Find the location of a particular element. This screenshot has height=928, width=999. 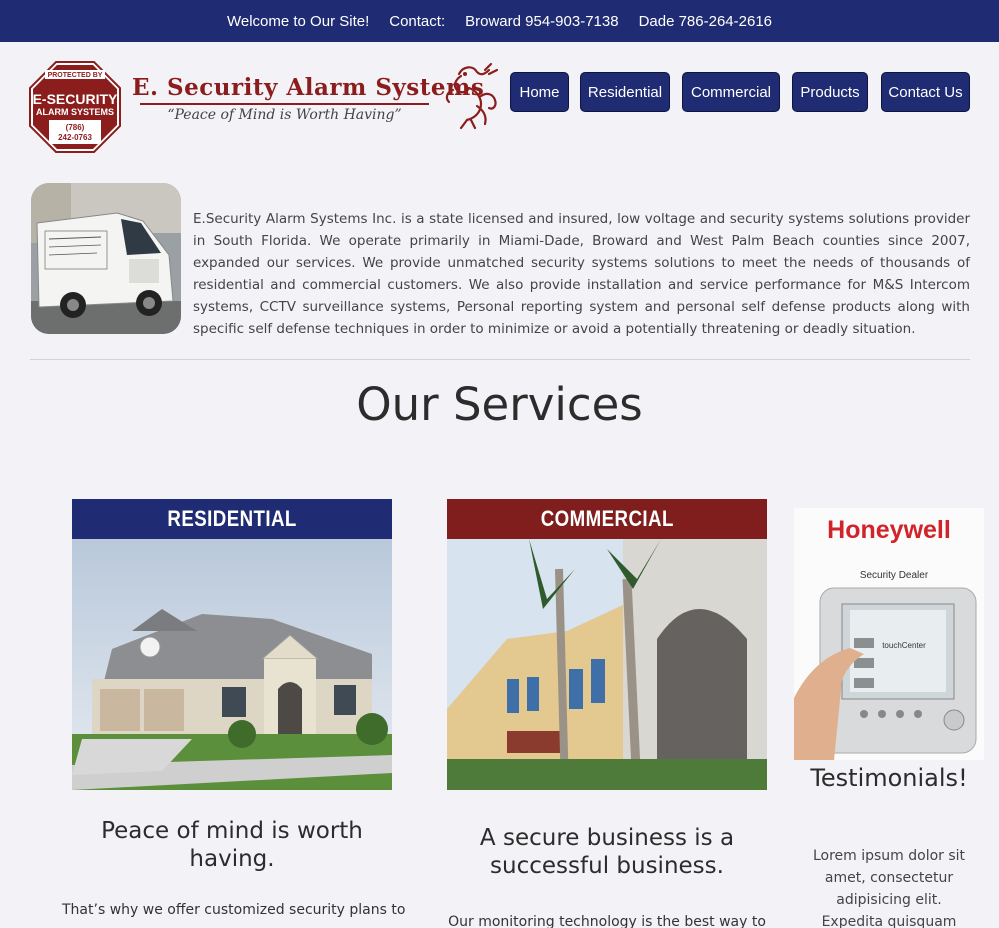

brand-tagline: “Peace of Mind is Worth Having” is located at coordinates (284, 115).